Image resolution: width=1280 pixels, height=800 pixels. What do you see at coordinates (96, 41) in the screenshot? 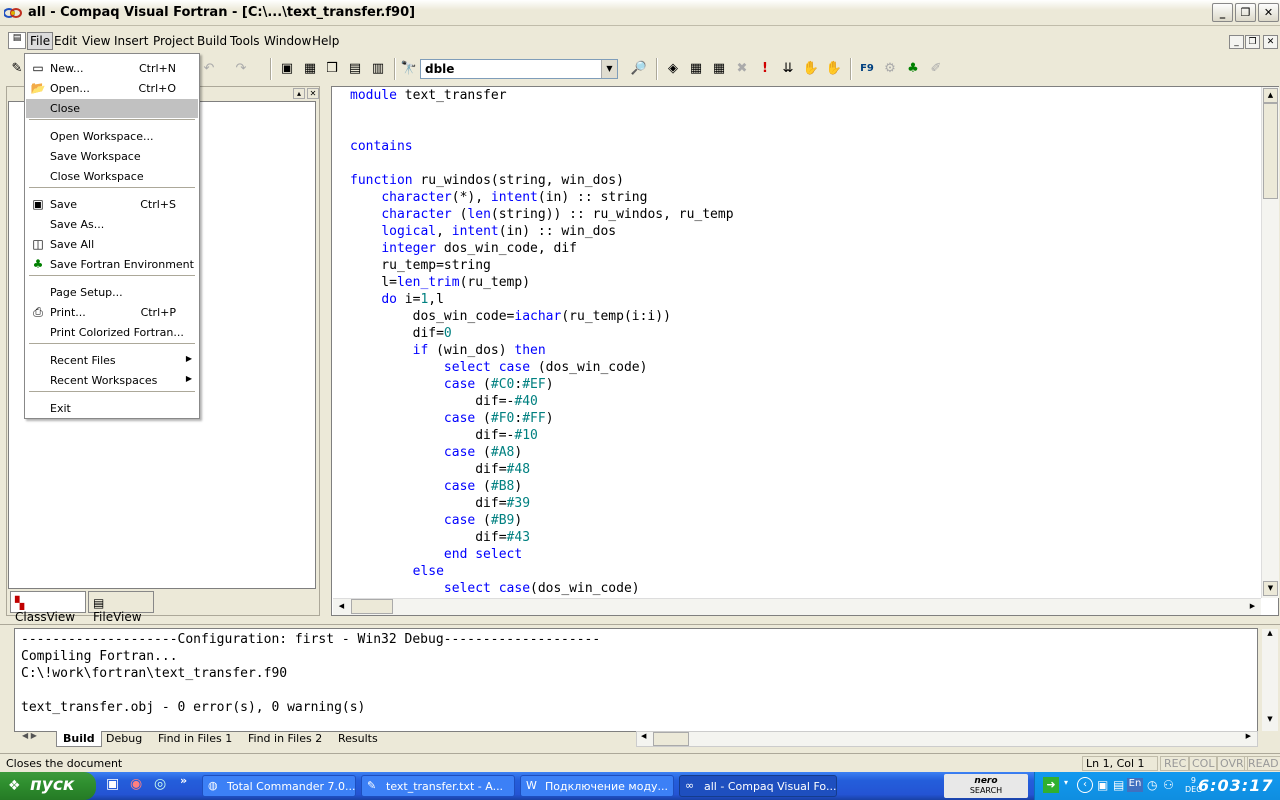
I see `menu-view: View` at bounding box center [96, 41].